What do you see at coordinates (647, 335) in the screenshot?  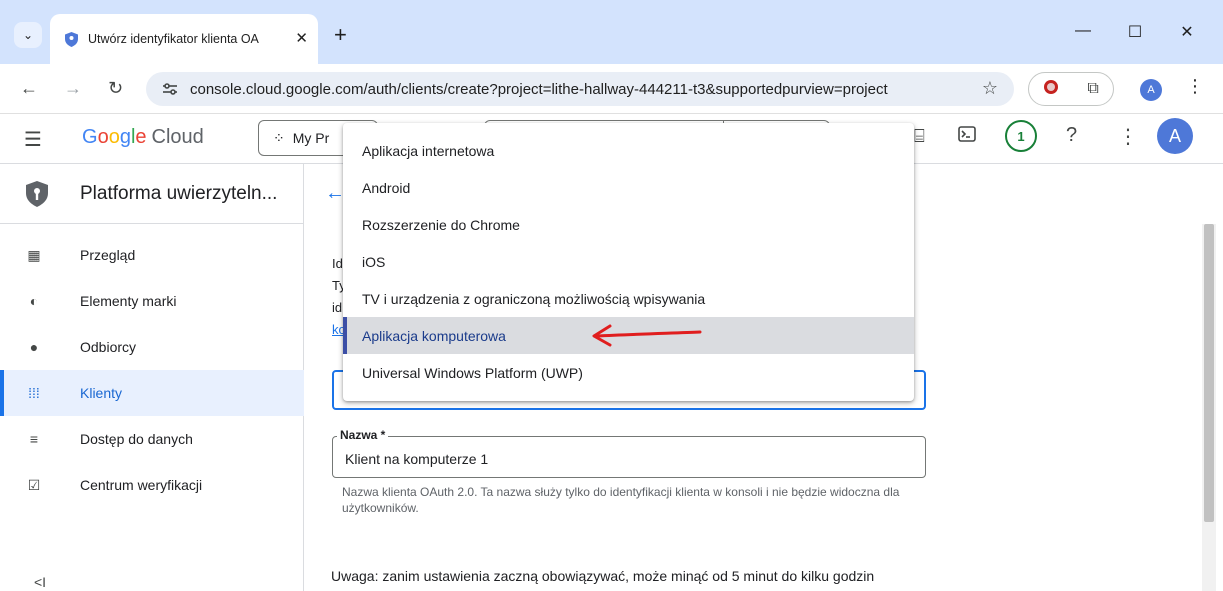 I see `annotation-arrow-icon` at bounding box center [647, 335].